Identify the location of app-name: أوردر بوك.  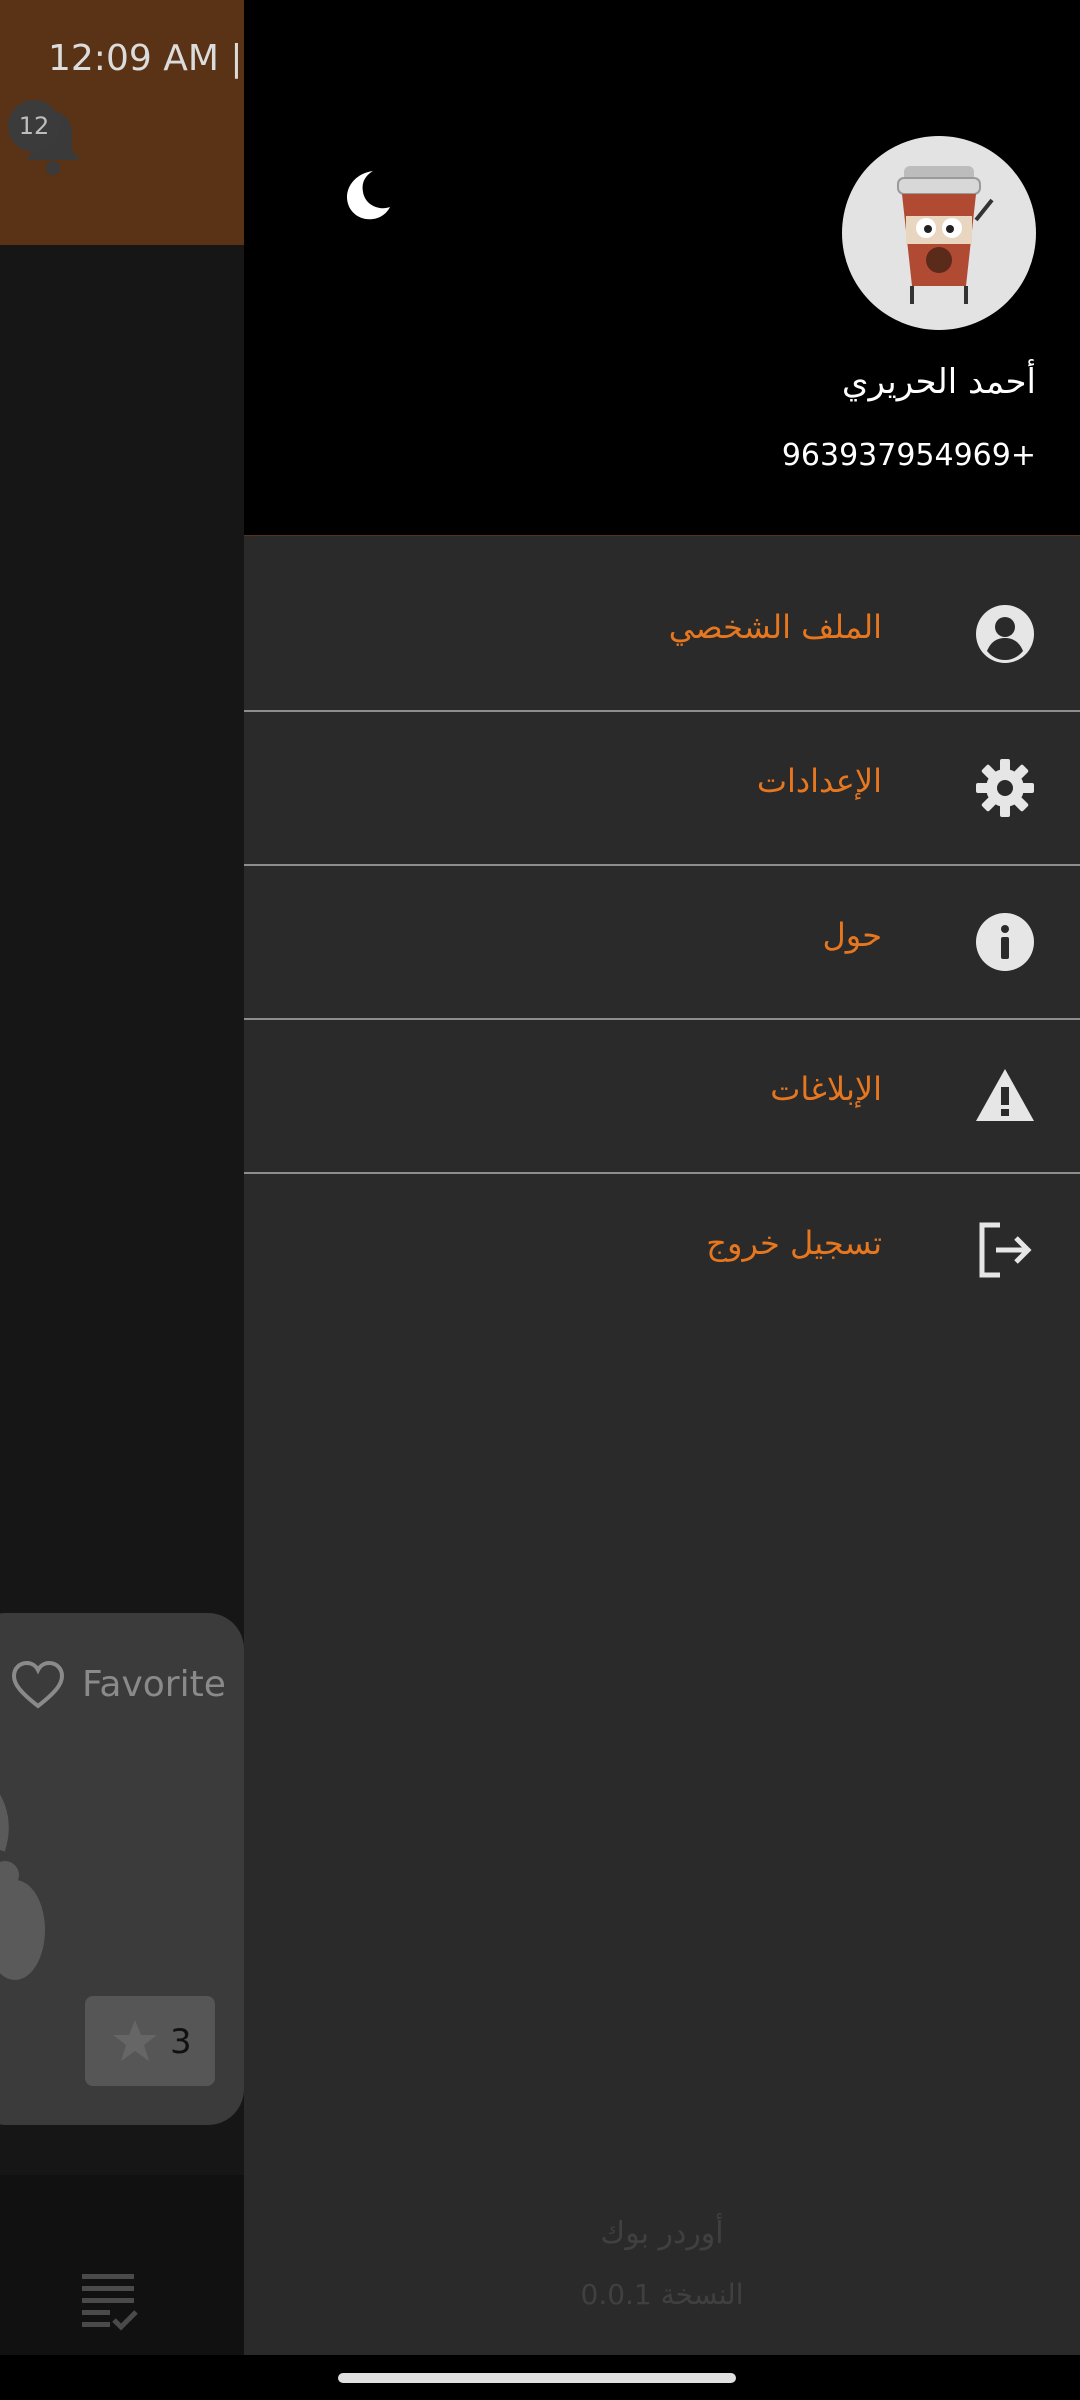
(662, 2233).